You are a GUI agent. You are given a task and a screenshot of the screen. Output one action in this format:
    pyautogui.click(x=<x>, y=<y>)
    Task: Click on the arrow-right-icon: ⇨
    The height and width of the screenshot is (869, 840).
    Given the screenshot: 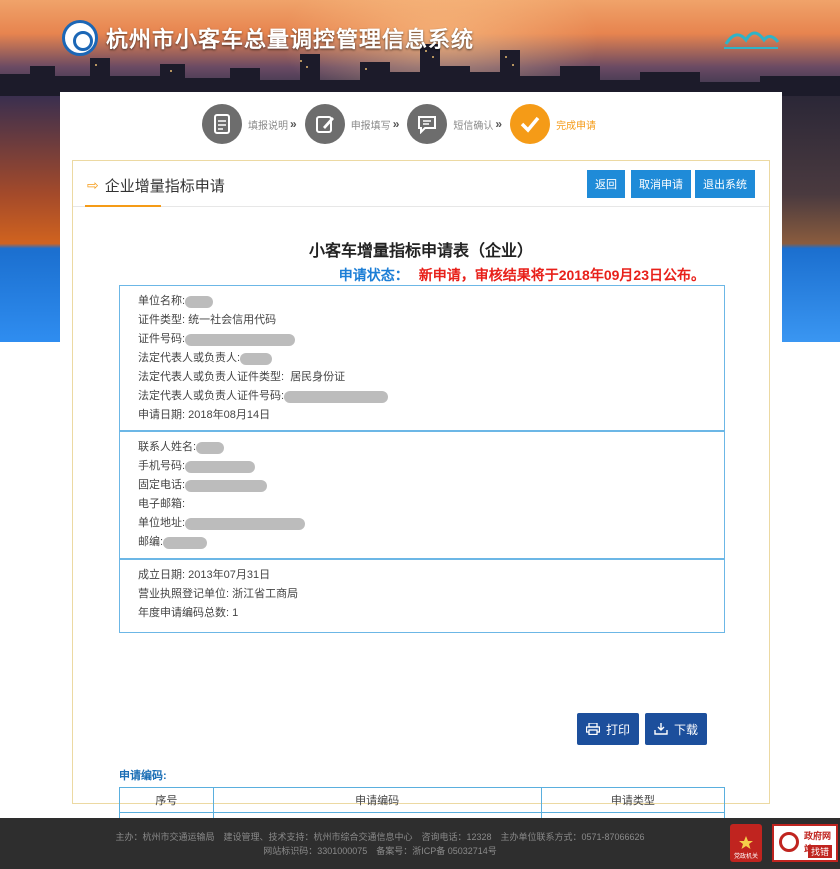 What is the action you would take?
    pyautogui.click(x=93, y=185)
    